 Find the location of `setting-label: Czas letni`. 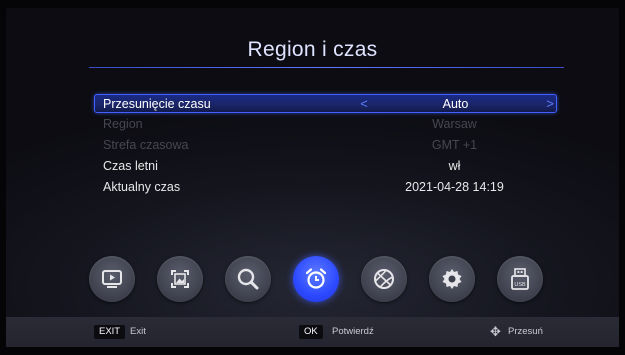

setting-label: Czas letni is located at coordinates (130, 166).